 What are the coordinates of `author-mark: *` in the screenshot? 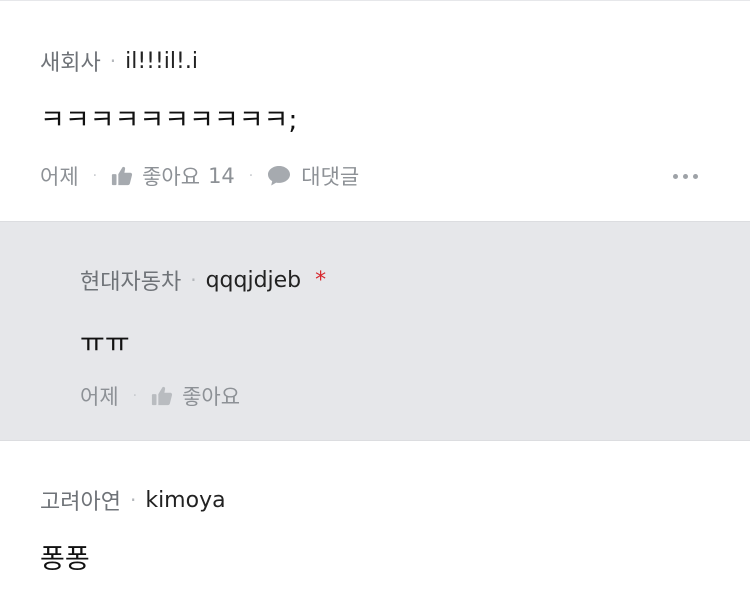 It's located at (321, 280).